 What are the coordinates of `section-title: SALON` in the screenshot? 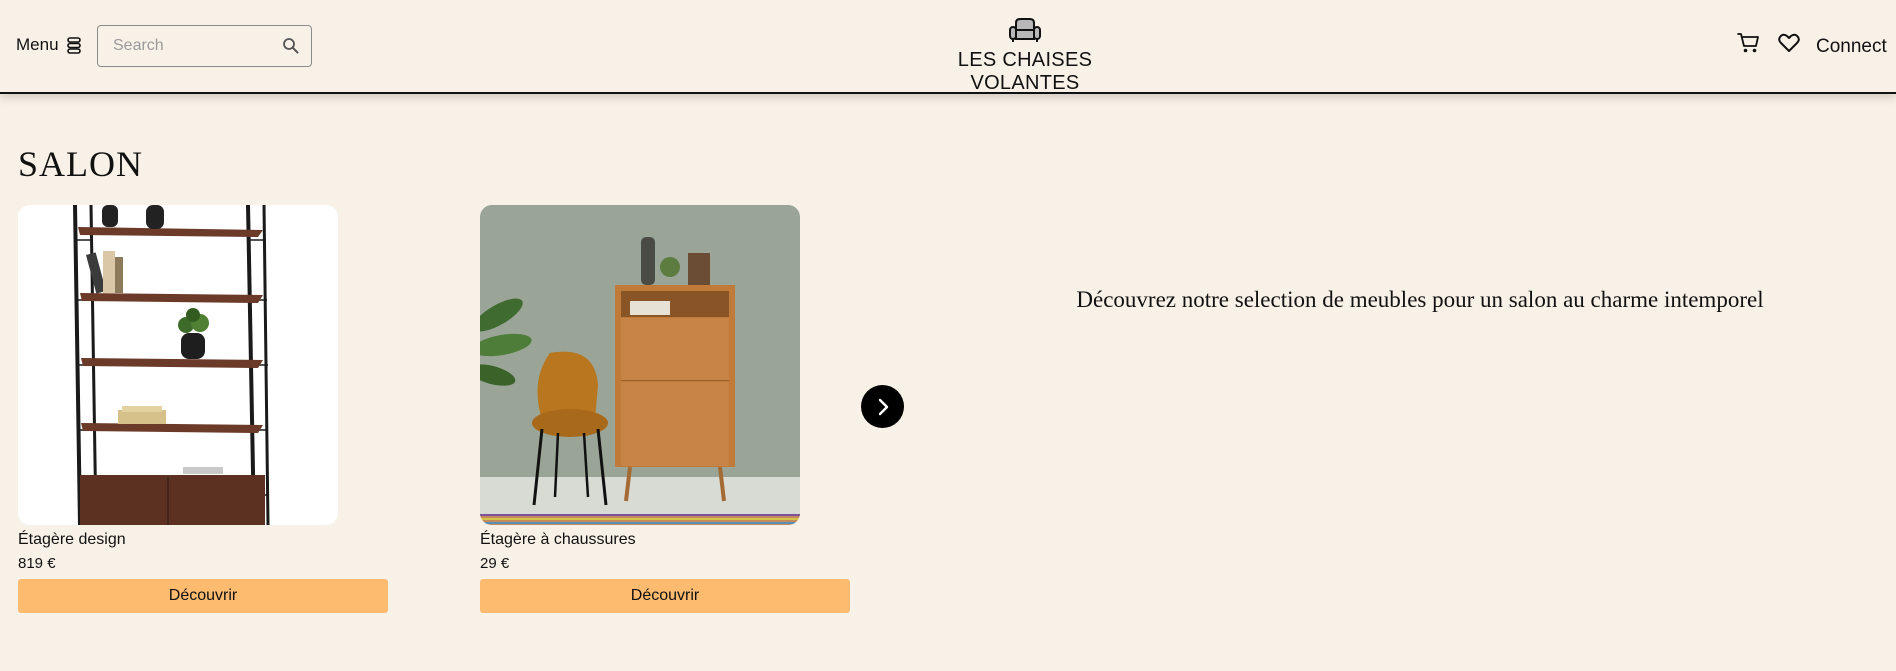 It's located at (81, 164).